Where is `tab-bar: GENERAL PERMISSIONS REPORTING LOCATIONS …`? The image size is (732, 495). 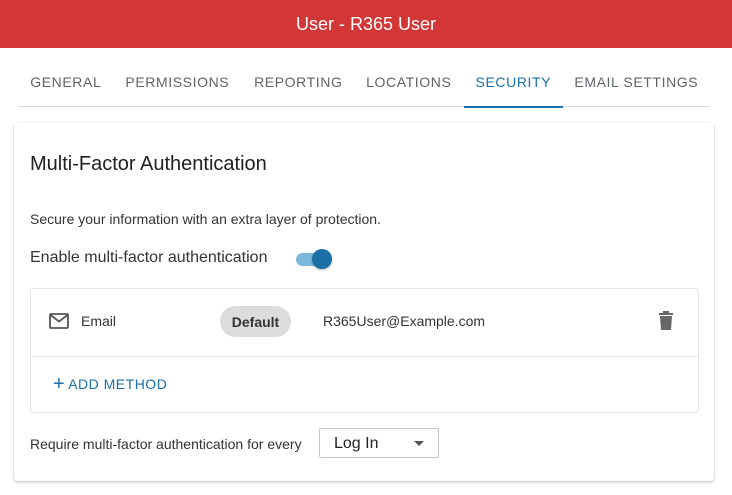
tab-bar: GENERAL PERMISSIONS REPORTING LOCATIONS … is located at coordinates (364, 82).